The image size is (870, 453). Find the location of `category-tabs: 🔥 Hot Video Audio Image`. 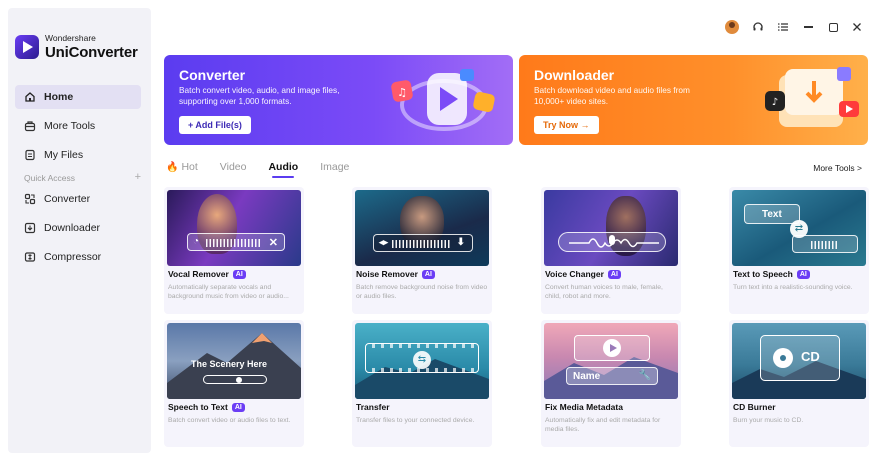

category-tabs: 🔥 Hot Video Audio Image is located at coordinates (268, 169).